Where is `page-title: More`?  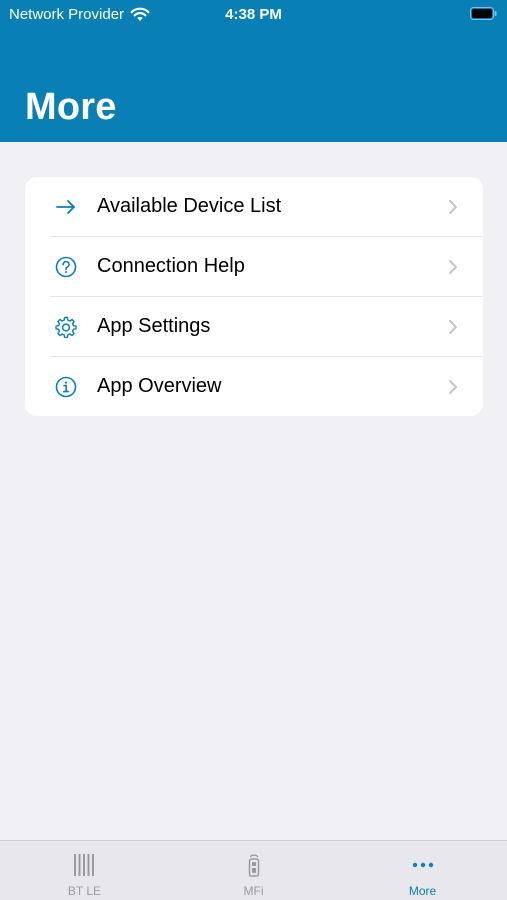
page-title: More is located at coordinates (71, 107).